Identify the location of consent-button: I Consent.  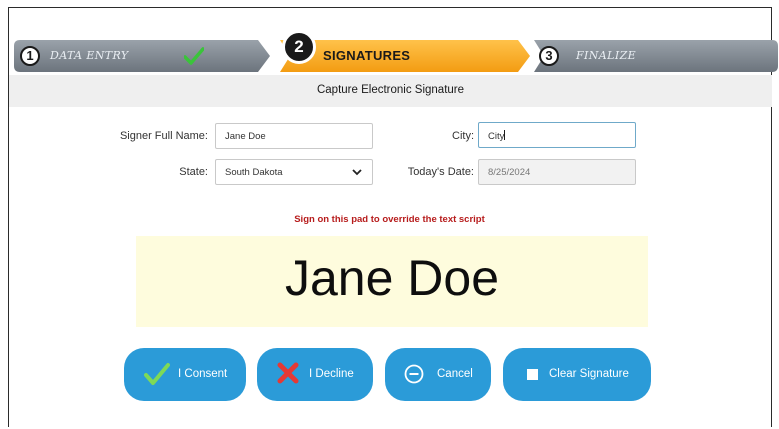
(185, 374).